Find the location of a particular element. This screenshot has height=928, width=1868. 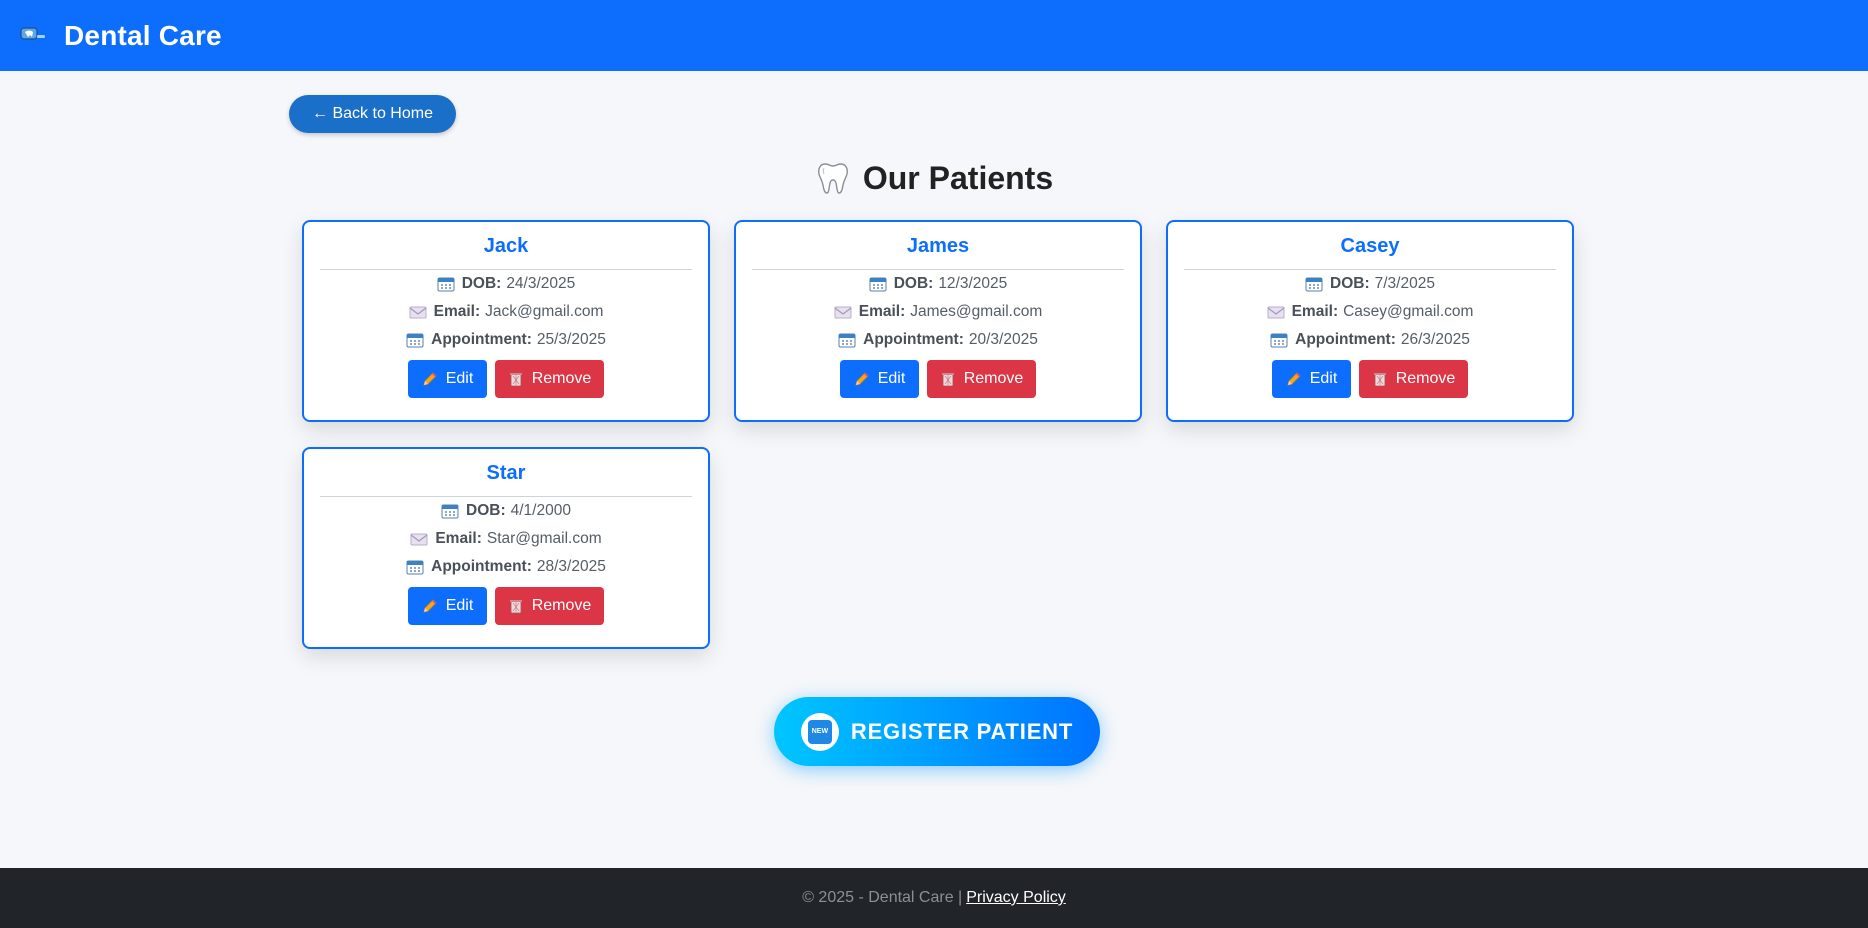

page-heading-text: Our Patients is located at coordinates (958, 177).